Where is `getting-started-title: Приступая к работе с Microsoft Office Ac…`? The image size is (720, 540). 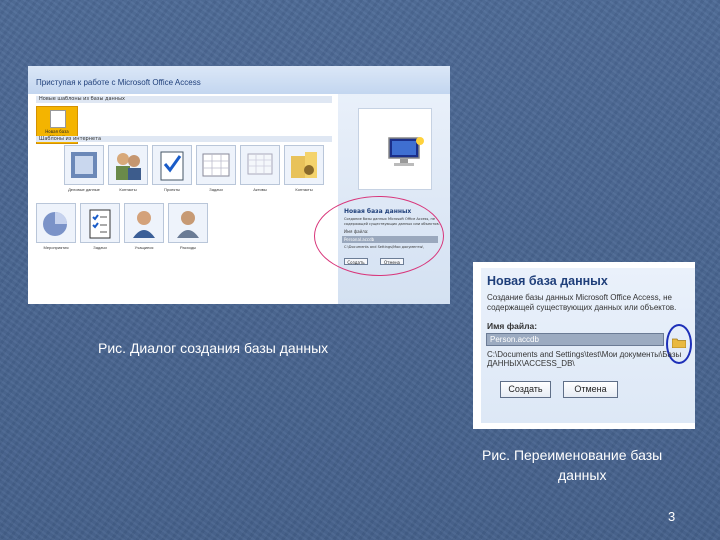
getting-started-title: Приступая к работе с Microsoft Office Ac… is located at coordinates (118, 82).